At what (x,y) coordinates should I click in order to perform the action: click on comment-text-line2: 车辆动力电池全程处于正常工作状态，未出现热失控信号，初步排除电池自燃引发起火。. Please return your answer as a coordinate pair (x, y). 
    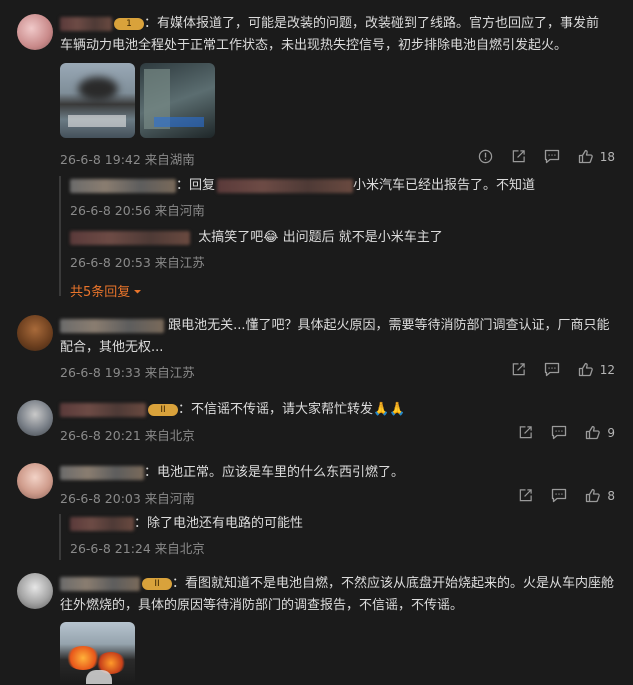
    Looking at the image, I should click on (314, 45).